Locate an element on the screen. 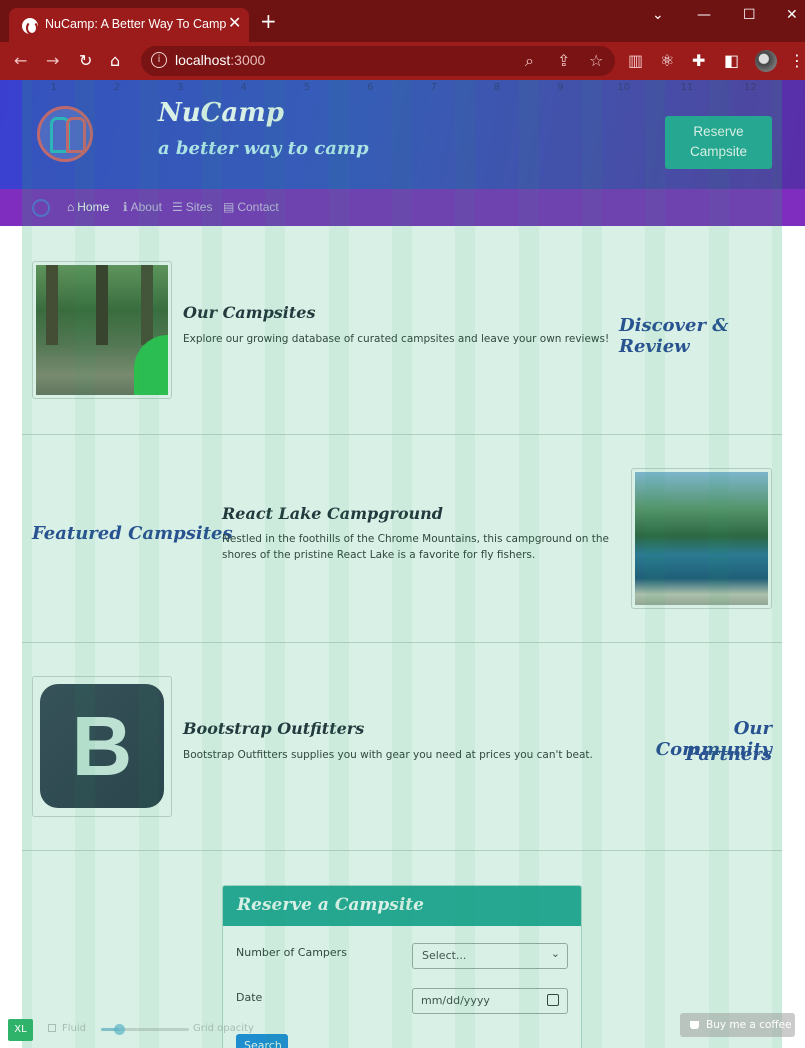  nav-label: About is located at coordinates (146, 207).